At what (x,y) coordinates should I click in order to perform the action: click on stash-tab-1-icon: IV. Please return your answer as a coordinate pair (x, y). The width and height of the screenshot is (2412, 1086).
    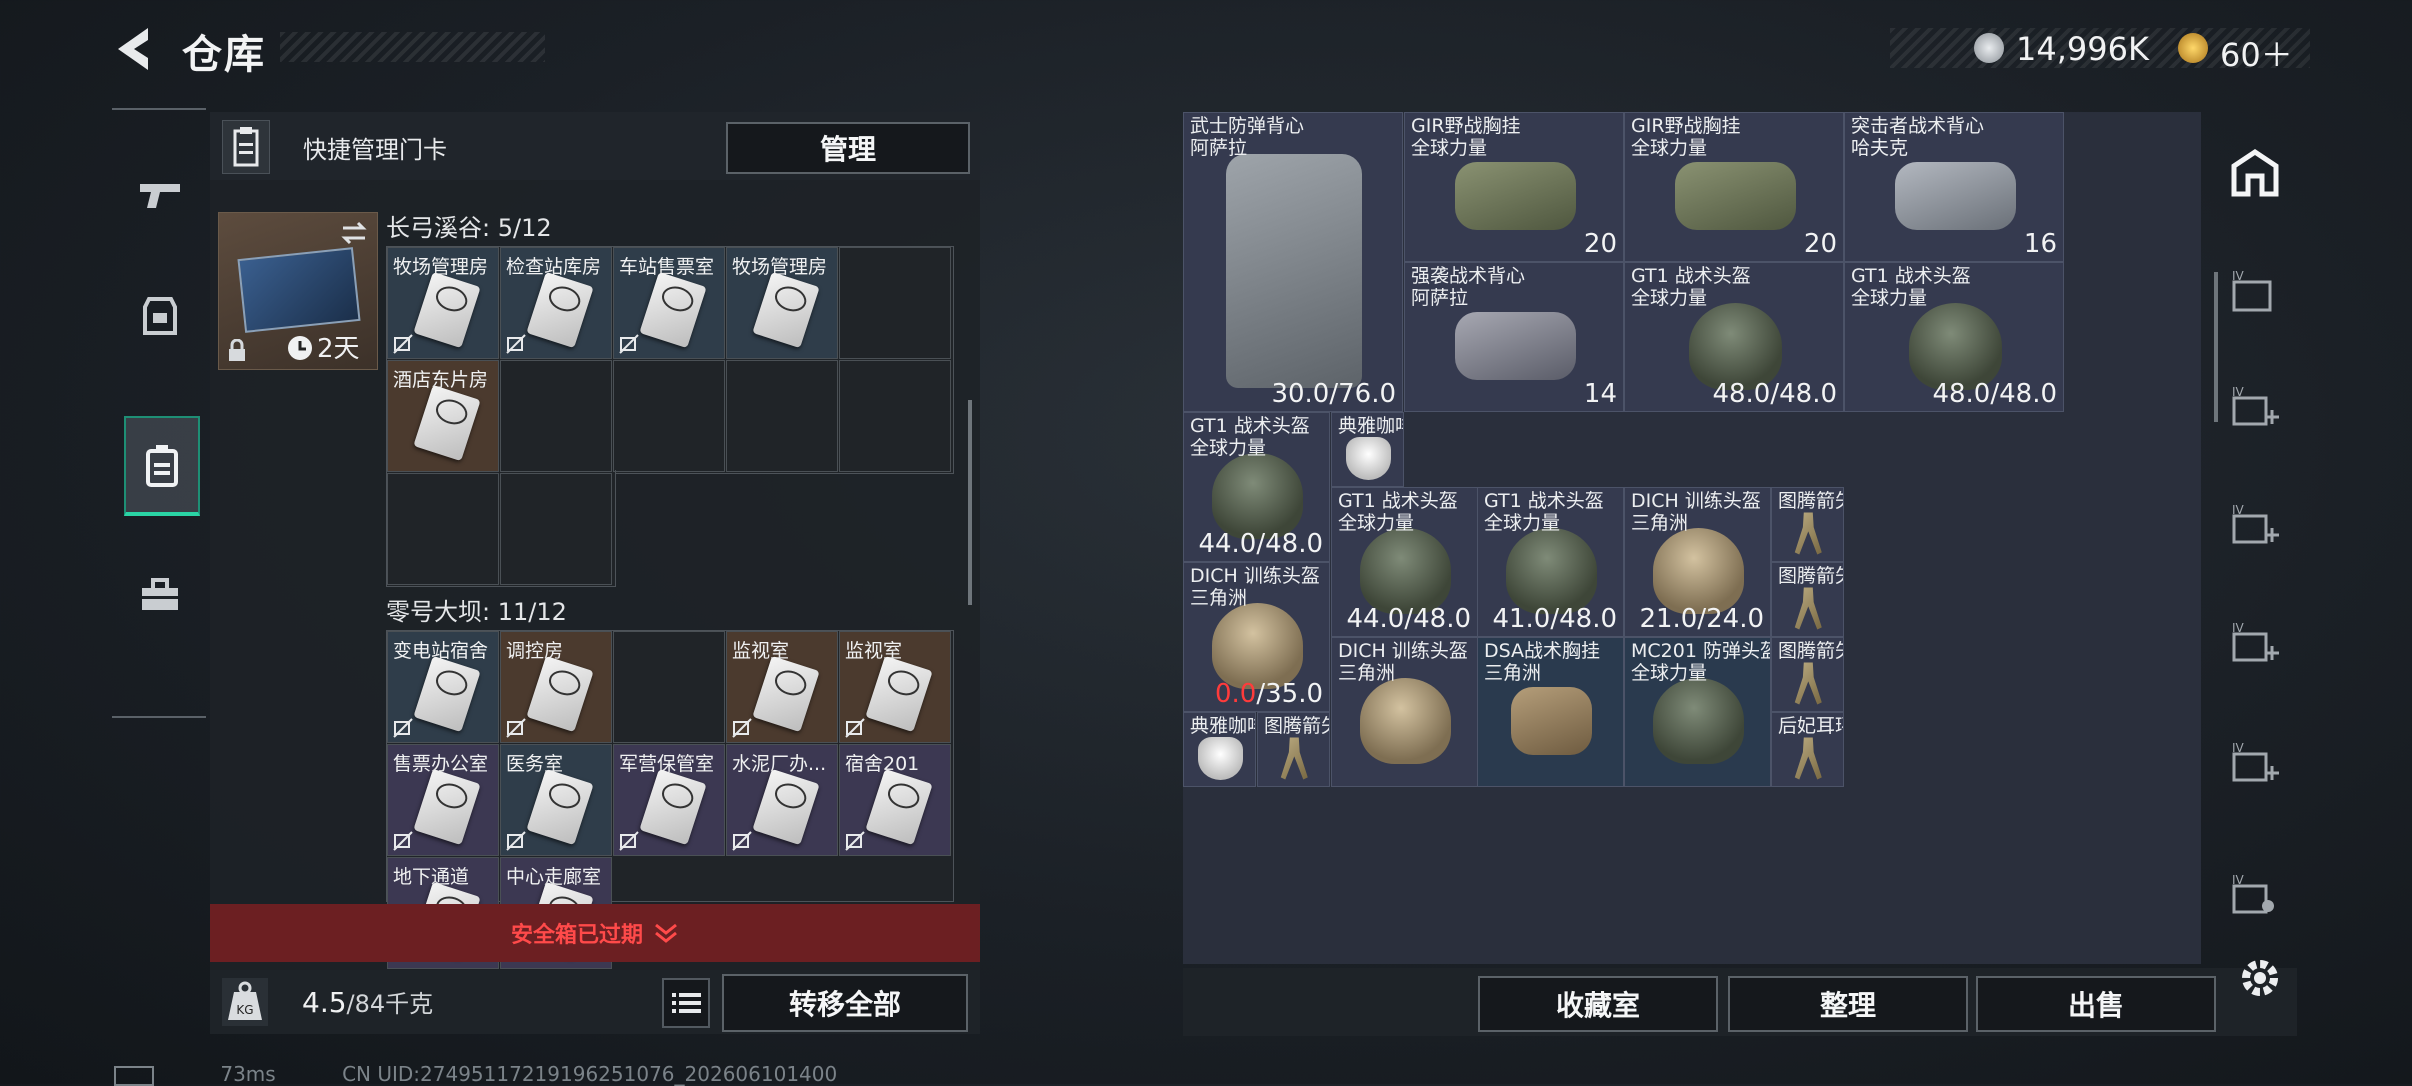
    Looking at the image, I should click on (2255, 293).